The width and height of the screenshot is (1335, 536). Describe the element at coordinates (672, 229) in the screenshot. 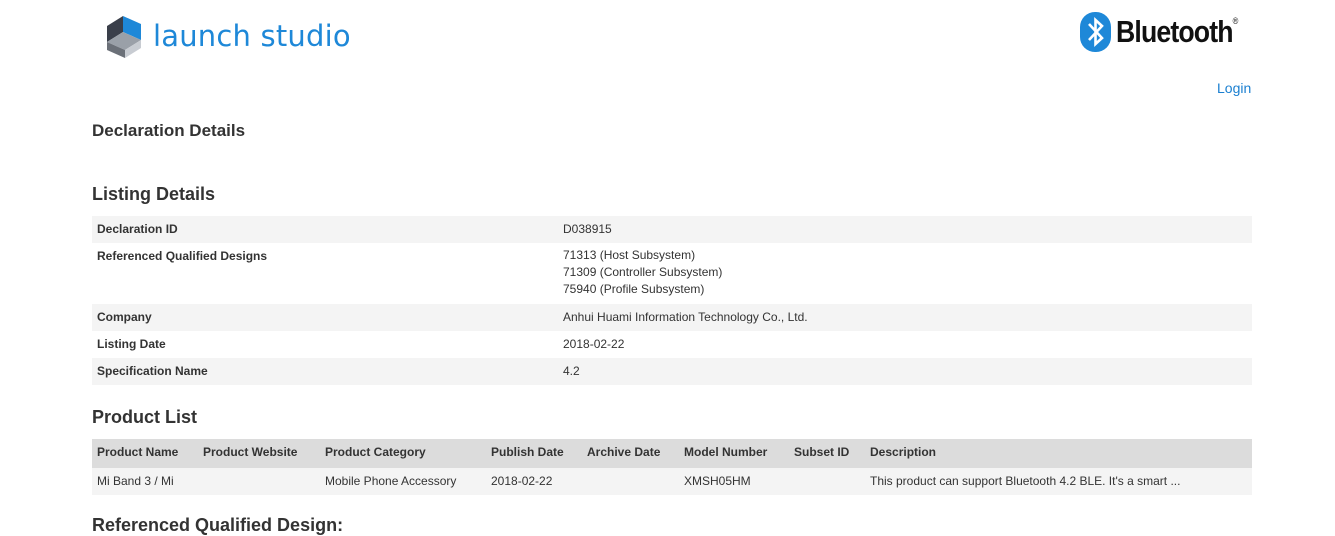

I see `listing-row-declaration-id: Declaration ID D038915` at that location.